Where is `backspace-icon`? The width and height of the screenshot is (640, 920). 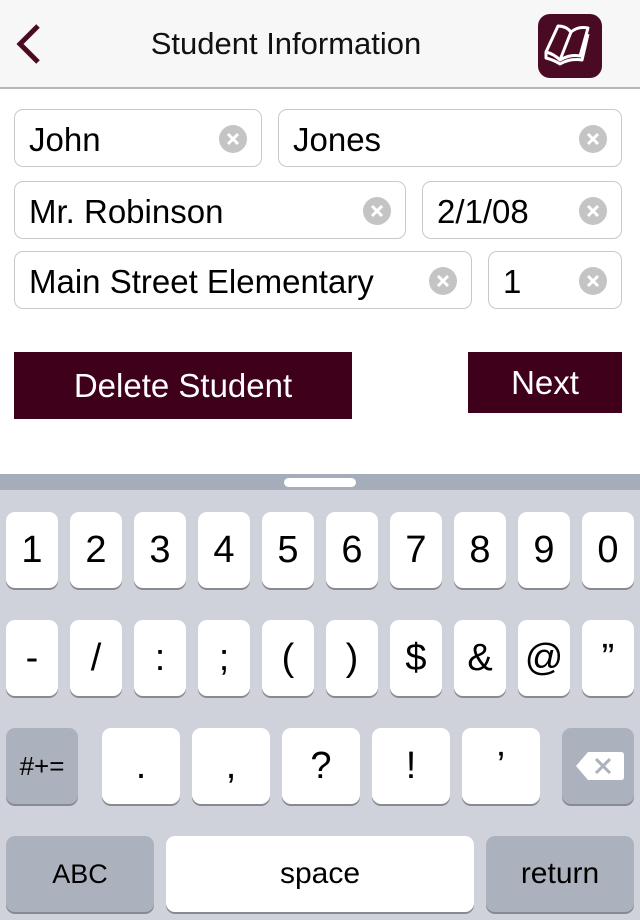
backspace-icon is located at coordinates (600, 766).